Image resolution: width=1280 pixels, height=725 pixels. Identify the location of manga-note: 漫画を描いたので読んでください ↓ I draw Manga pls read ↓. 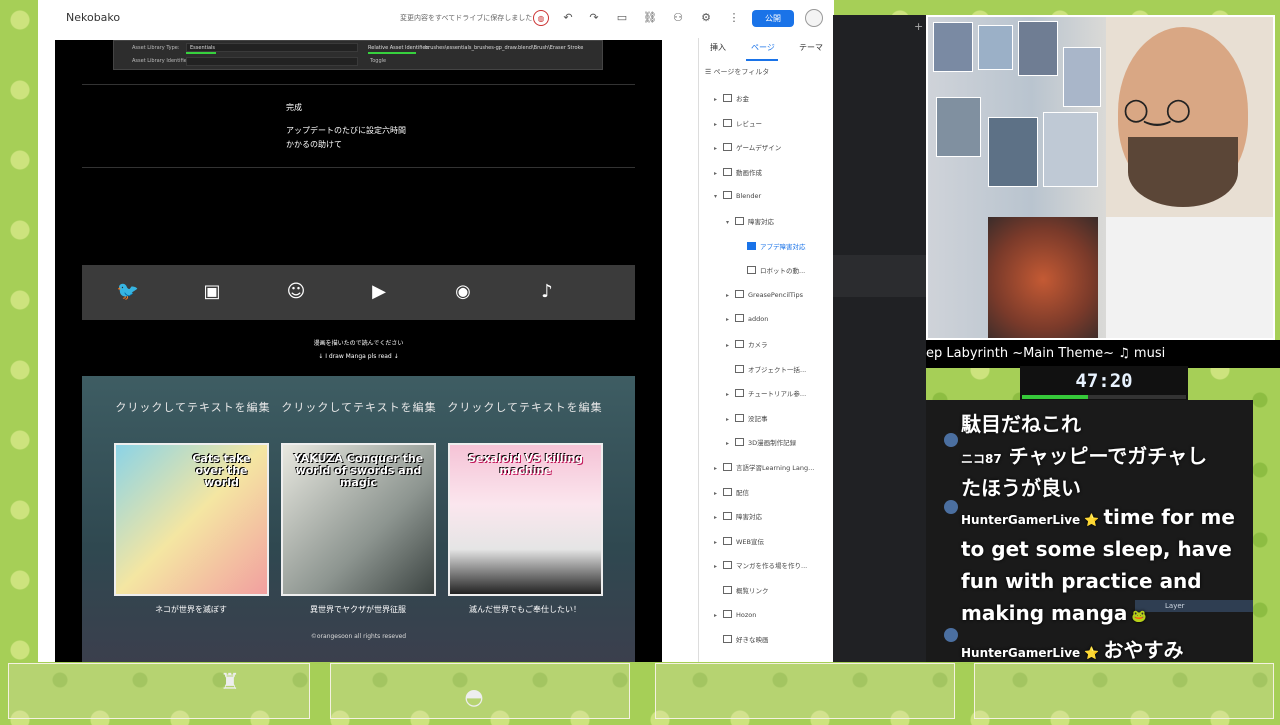
(358, 350).